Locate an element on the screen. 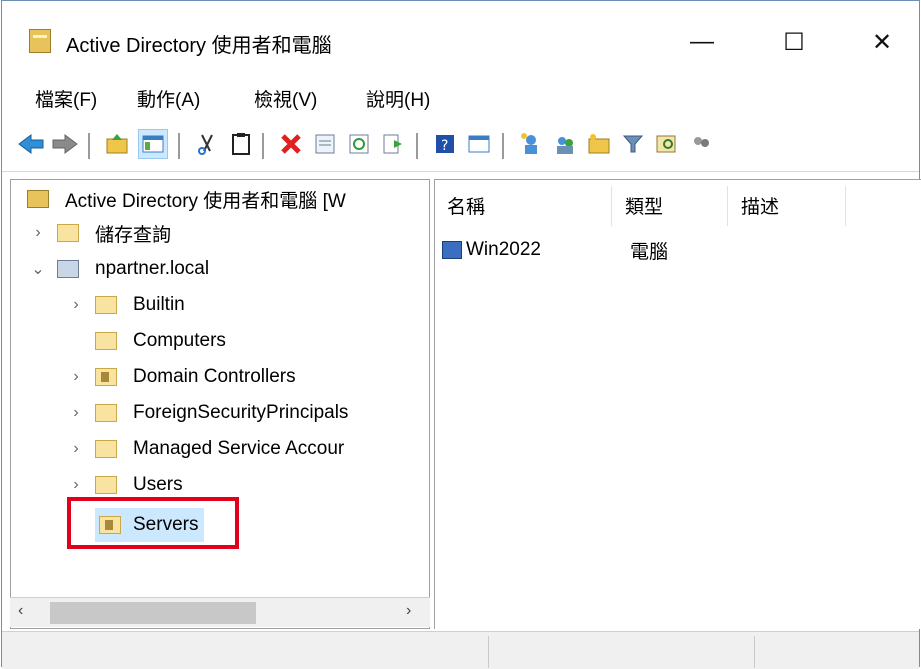 The width and height of the screenshot is (921, 669). tree-item-label: Builtin is located at coordinates (159, 304).